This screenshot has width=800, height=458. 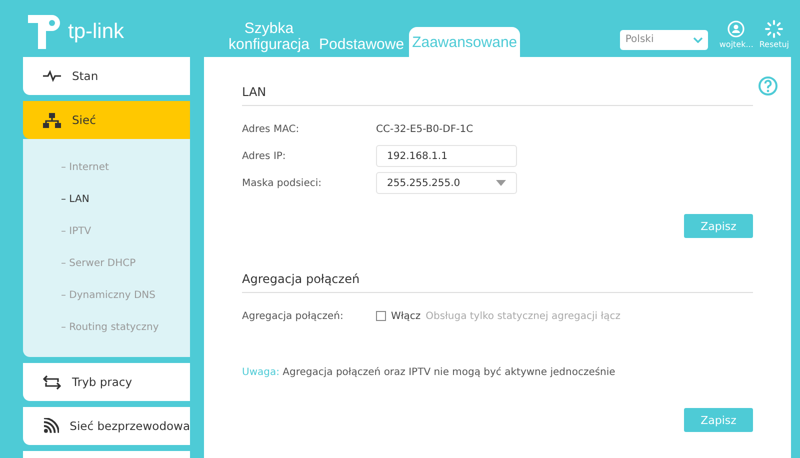 I want to click on swap-icon, so click(x=52, y=382).